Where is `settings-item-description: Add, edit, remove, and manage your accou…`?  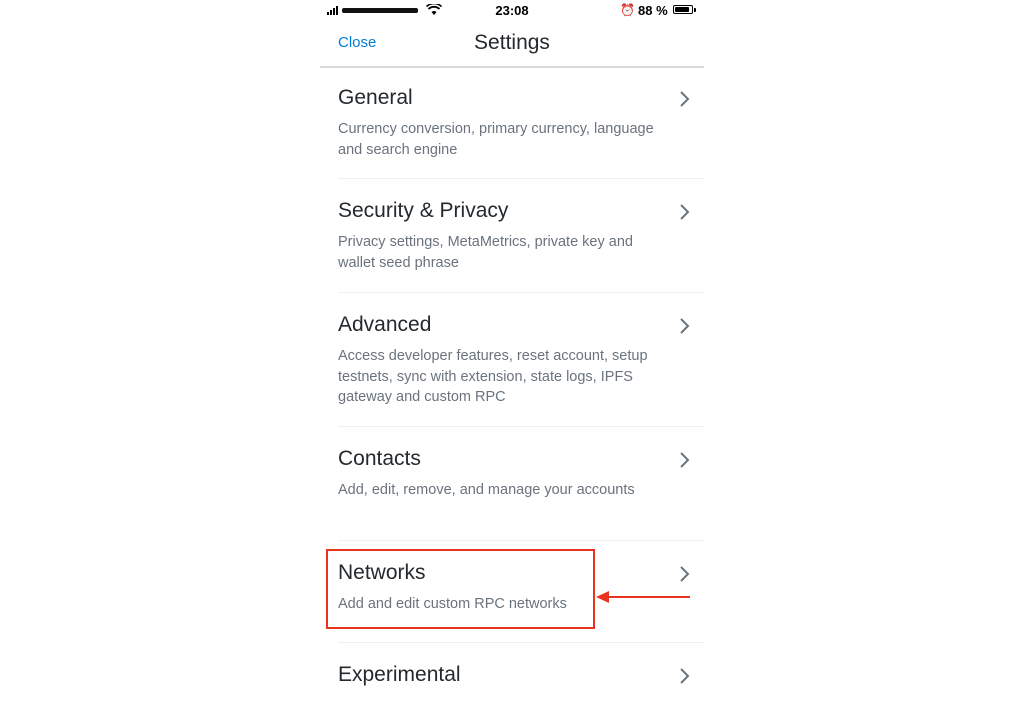
settings-item-description: Add, edit, remove, and manage your accou… is located at coordinates (486, 490).